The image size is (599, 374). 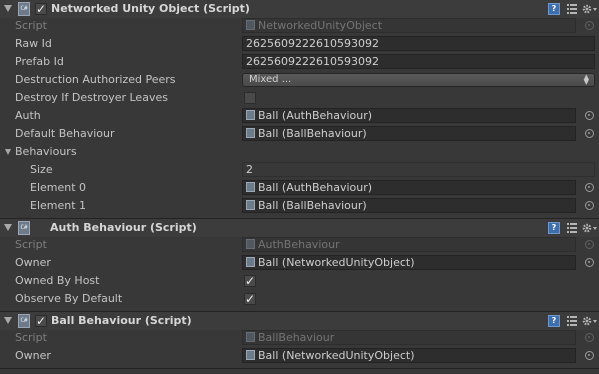 What do you see at coordinates (39, 61) in the screenshot?
I see `prefab-id-label: Prefab Id` at bounding box center [39, 61].